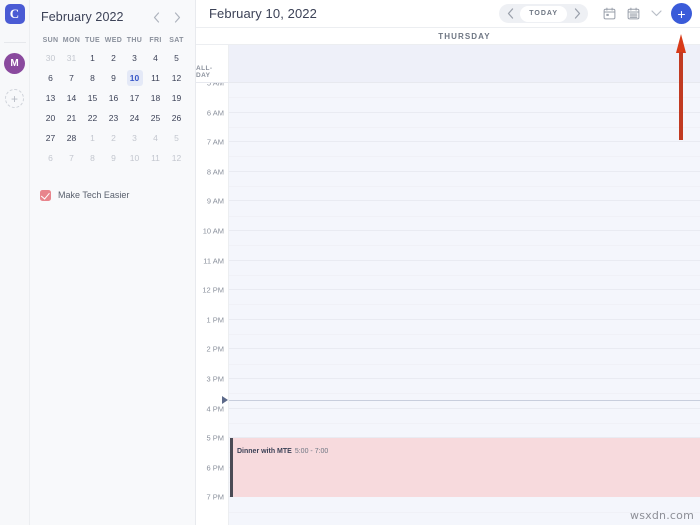 The width and height of the screenshot is (700, 525). What do you see at coordinates (71, 98) in the screenshot?
I see `mini-calendar-day: 14` at bounding box center [71, 98].